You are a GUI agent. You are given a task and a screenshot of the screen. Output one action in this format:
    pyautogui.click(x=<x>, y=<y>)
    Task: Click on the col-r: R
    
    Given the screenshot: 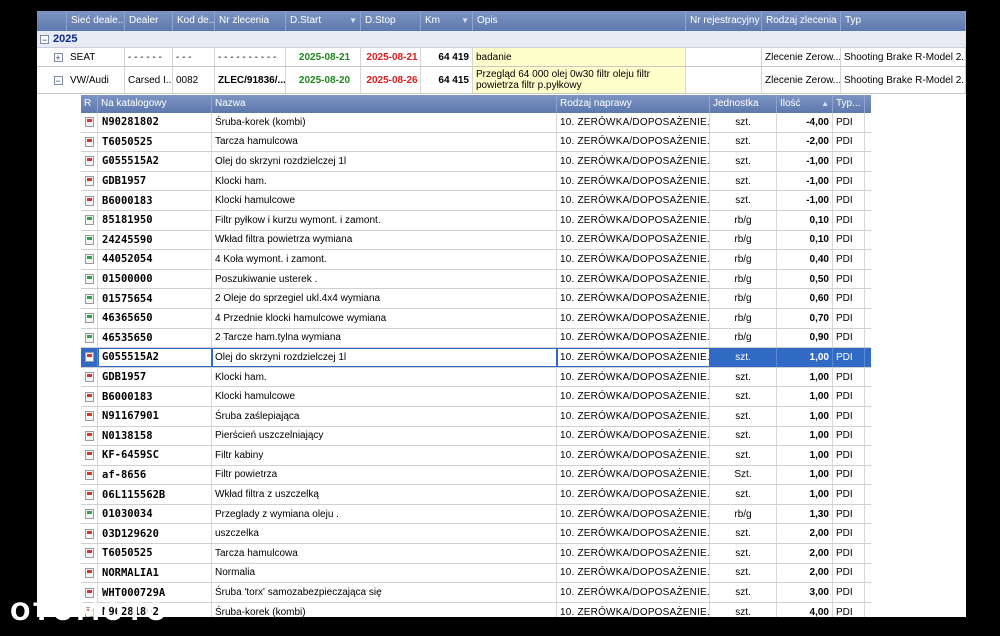 What is the action you would take?
    pyautogui.click(x=89, y=104)
    